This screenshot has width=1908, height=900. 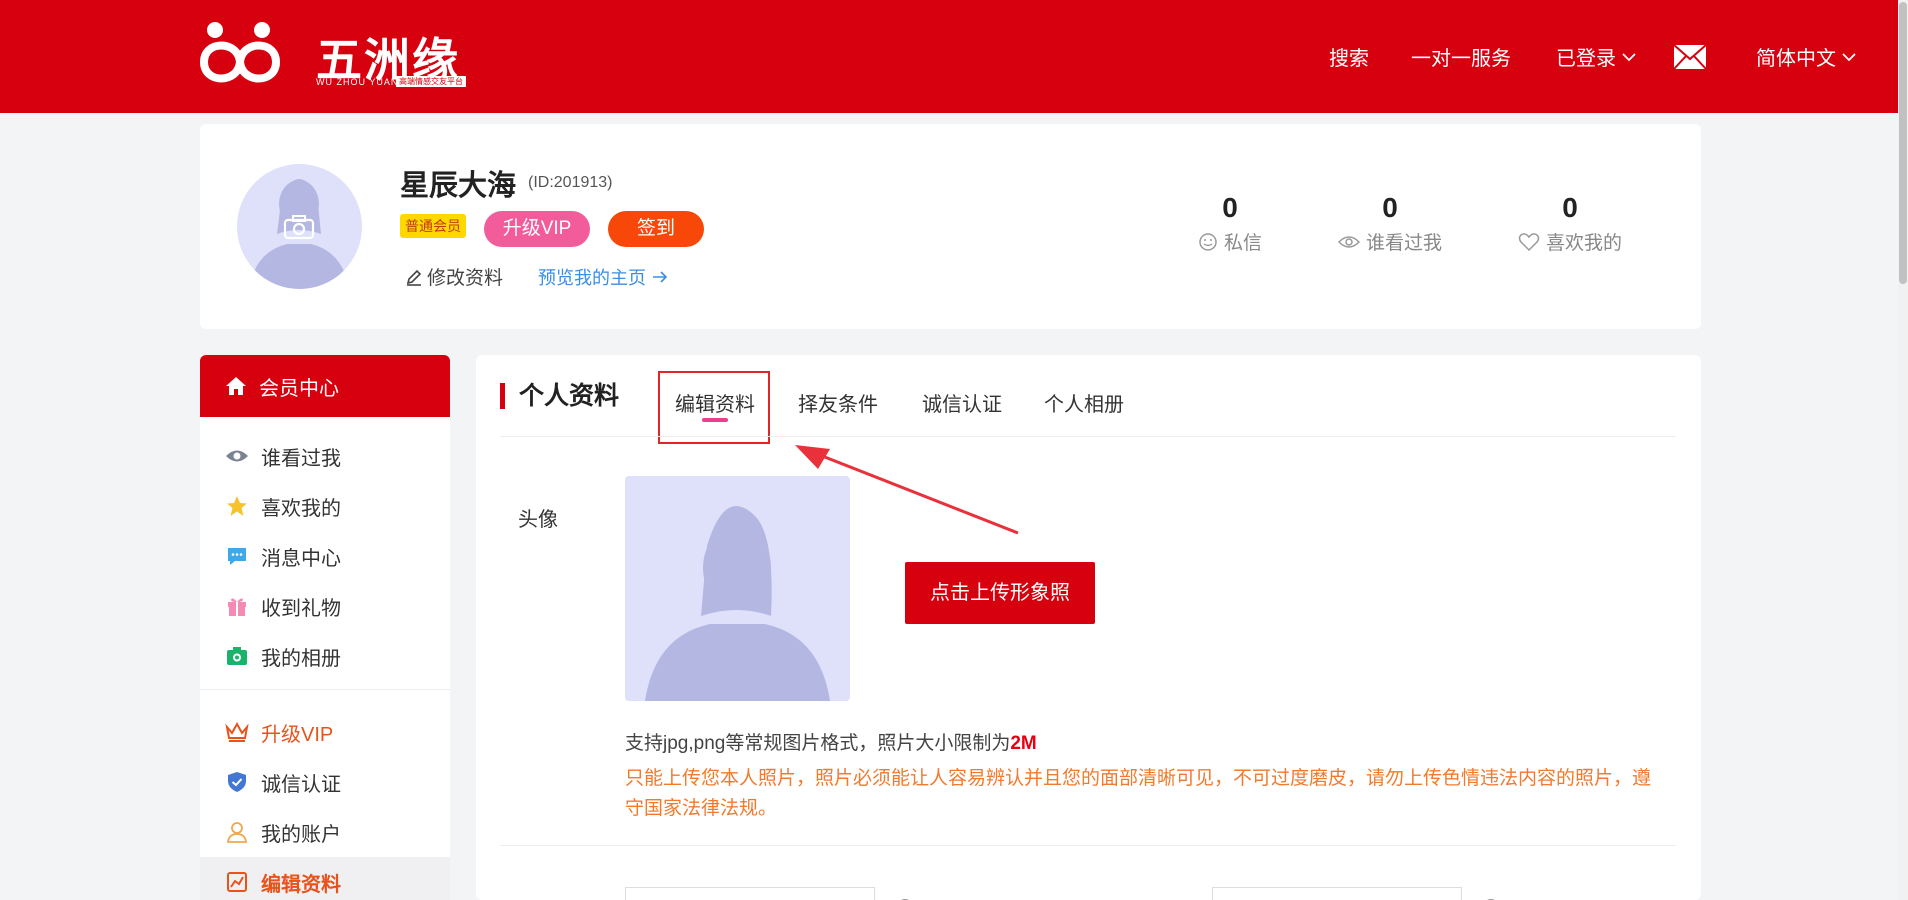 I want to click on stat-likes: 0 喜欢我的, so click(x=1570, y=223).